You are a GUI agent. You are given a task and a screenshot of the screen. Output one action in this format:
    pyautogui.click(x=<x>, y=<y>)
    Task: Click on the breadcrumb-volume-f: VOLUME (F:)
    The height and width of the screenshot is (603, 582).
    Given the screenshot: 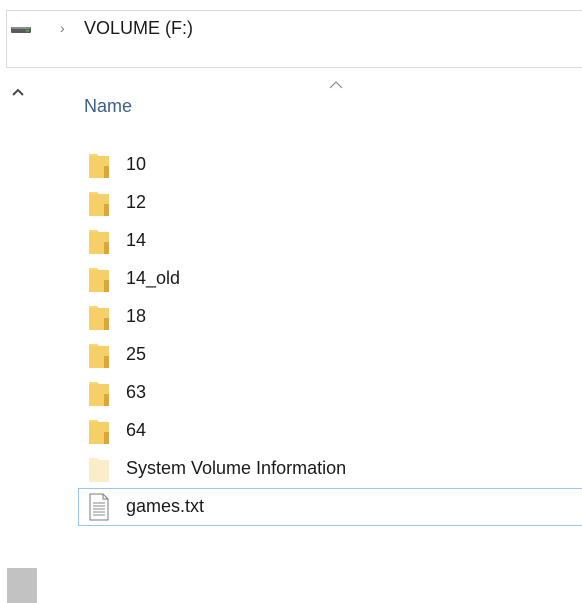 What is the action you would take?
    pyautogui.click(x=138, y=28)
    